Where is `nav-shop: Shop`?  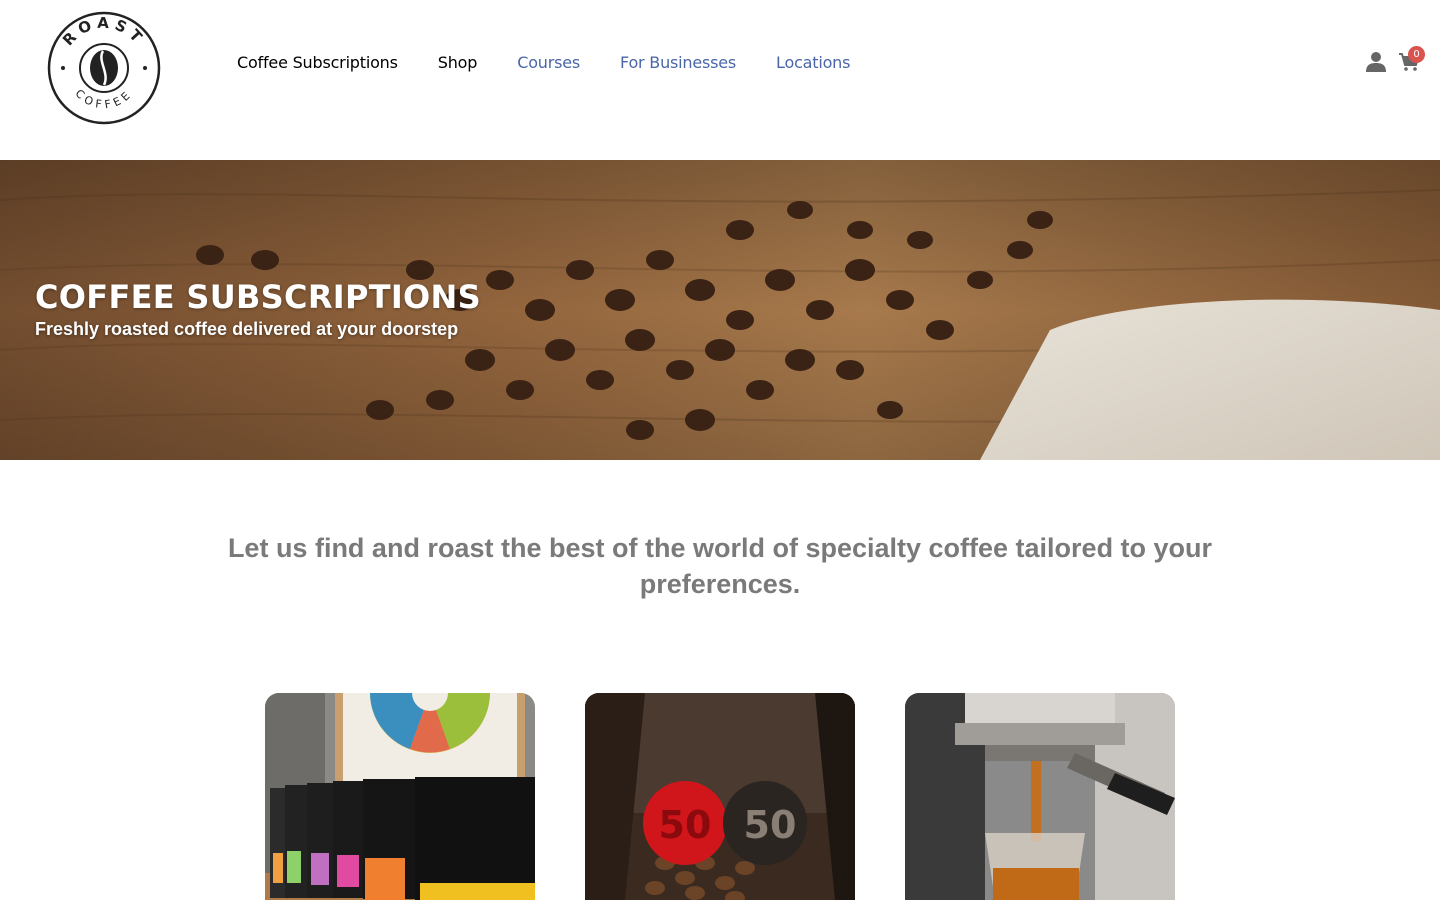 nav-shop: Shop is located at coordinates (458, 62).